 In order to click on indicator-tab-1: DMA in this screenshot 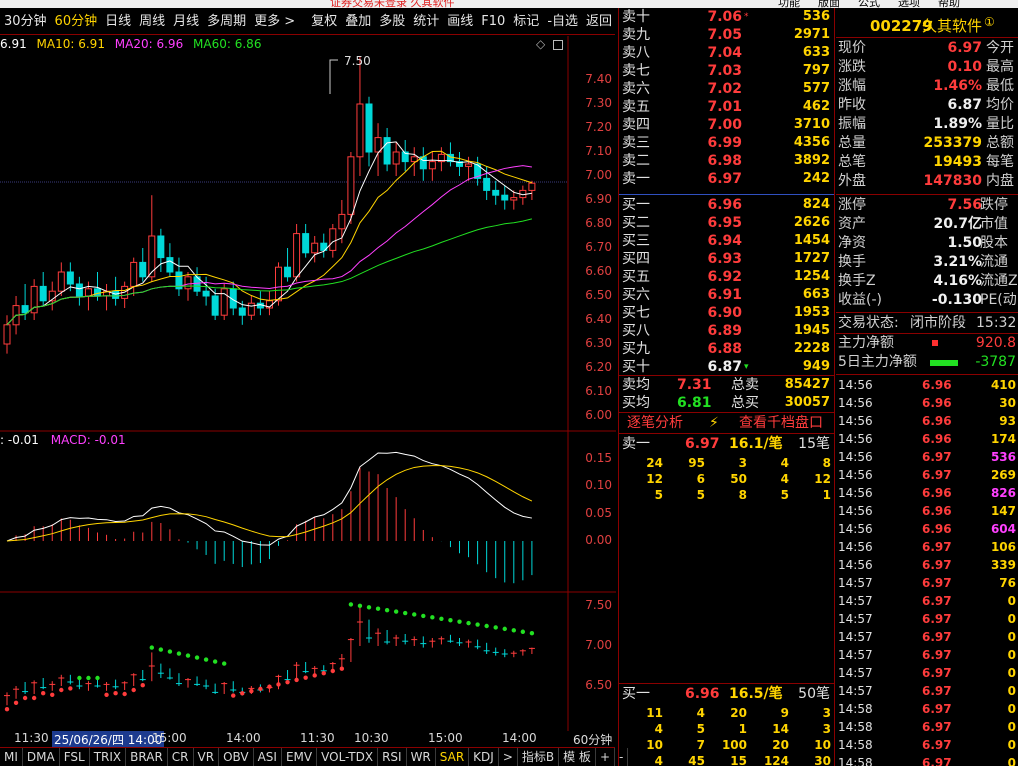, I will do `click(41, 757)`.